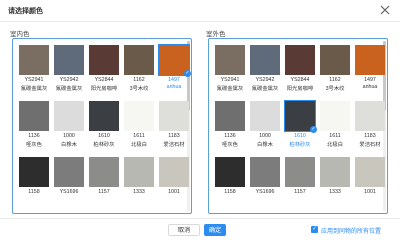  What do you see at coordinates (104, 89) in the screenshot?
I see `swatch-name: 阳光房咖啡` at bounding box center [104, 89].